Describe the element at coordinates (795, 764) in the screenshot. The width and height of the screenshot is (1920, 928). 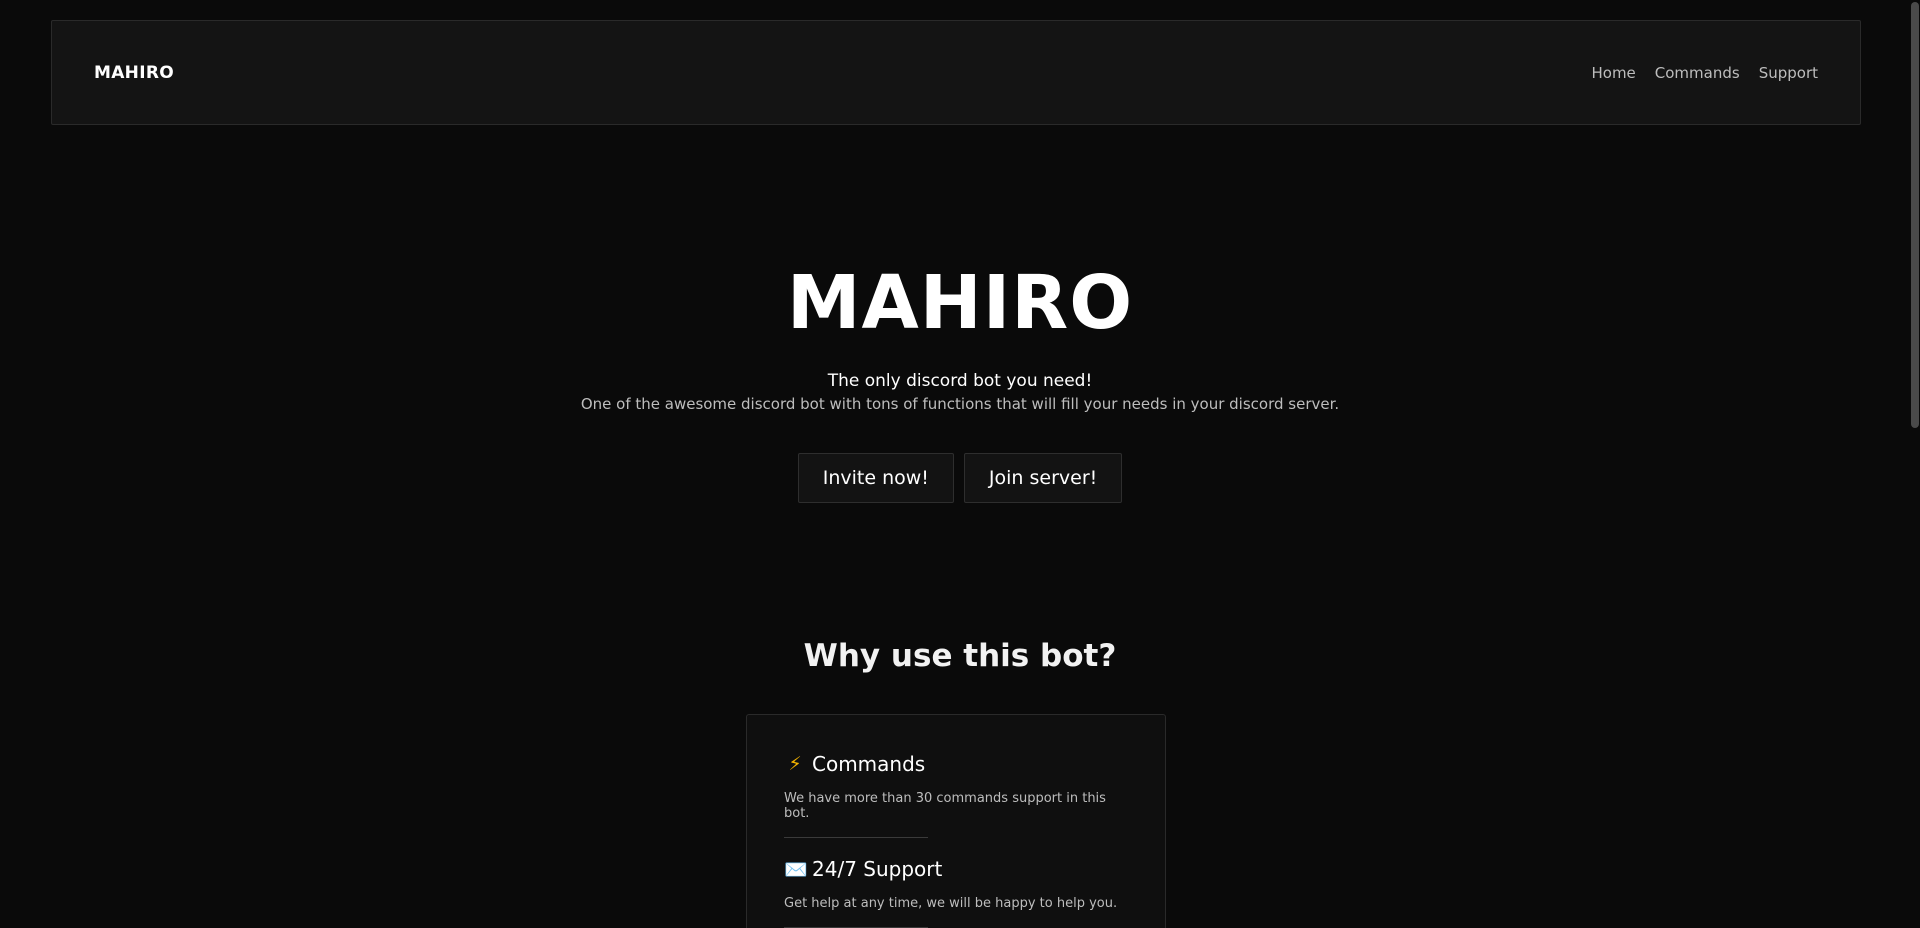
I see `lightning-icon: ⚡` at that location.